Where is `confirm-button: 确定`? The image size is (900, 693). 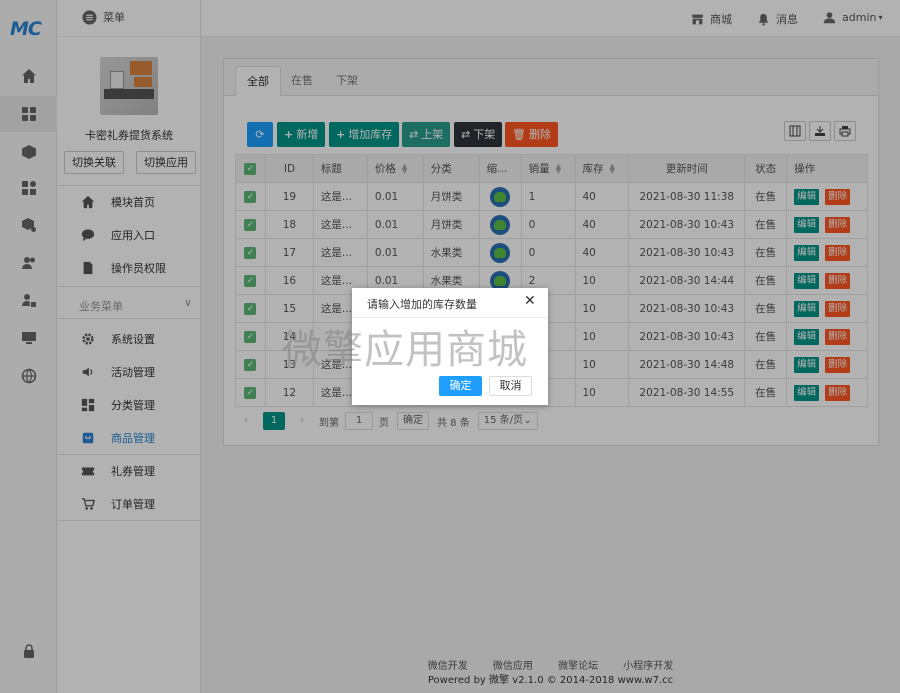 confirm-button: 确定 is located at coordinates (460, 386).